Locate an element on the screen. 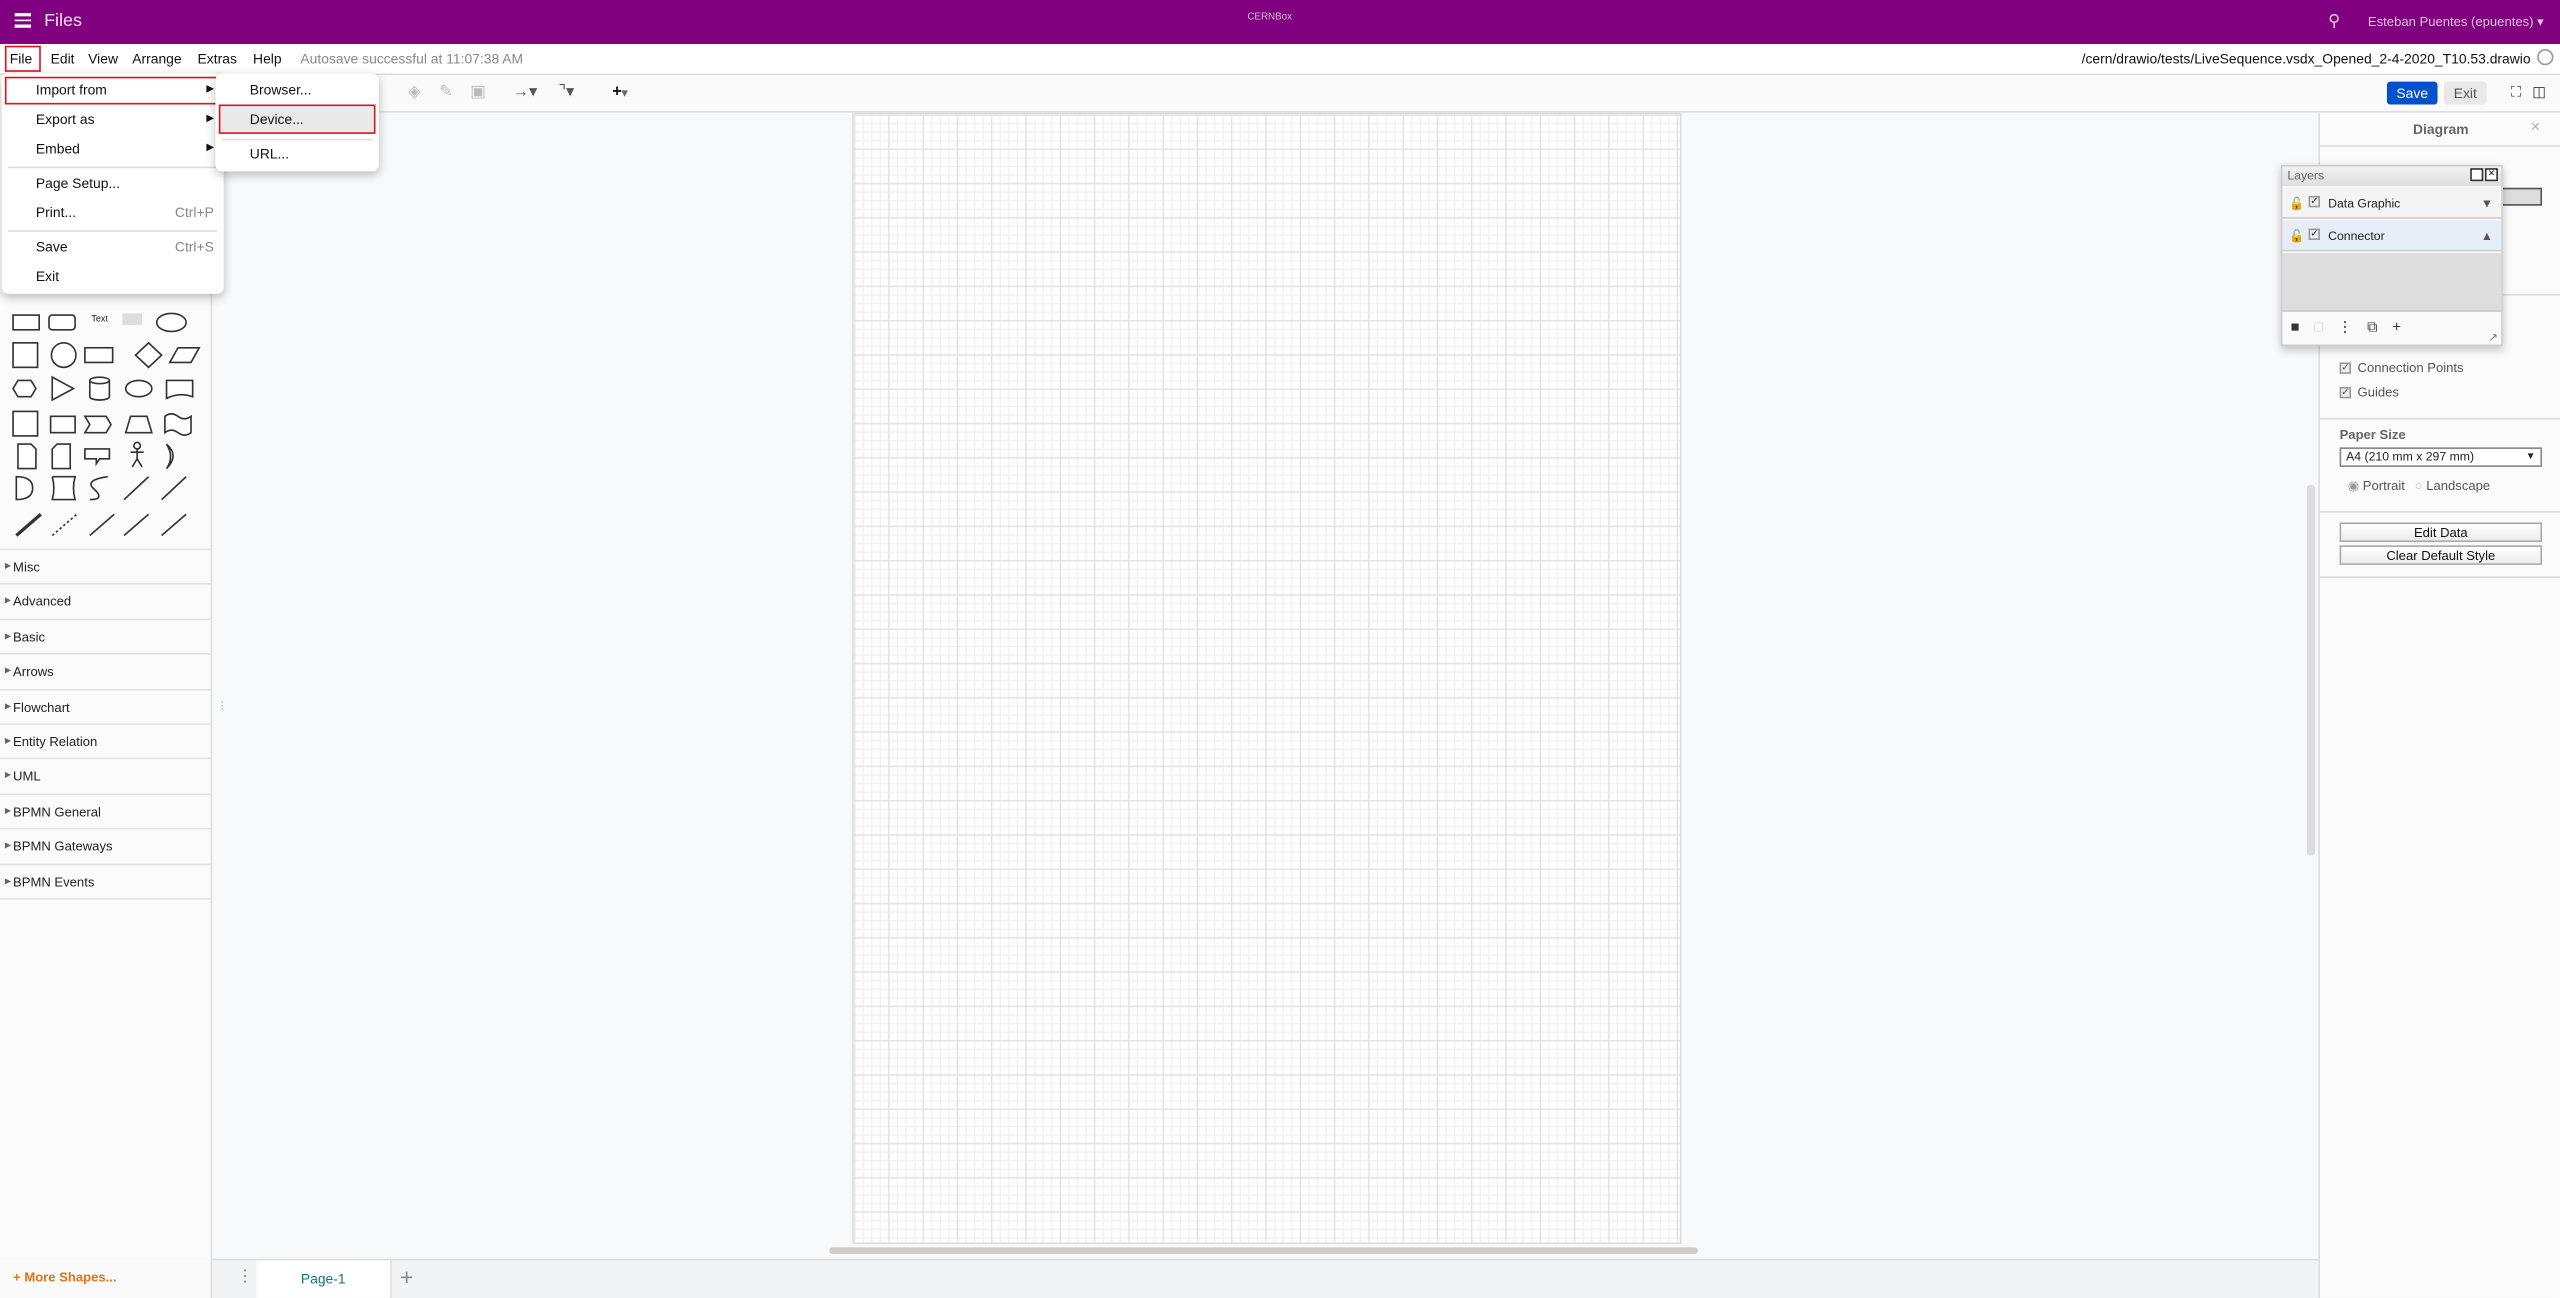 The image size is (2560, 1298). search-icon: ⚲ is located at coordinates (2334, 22).